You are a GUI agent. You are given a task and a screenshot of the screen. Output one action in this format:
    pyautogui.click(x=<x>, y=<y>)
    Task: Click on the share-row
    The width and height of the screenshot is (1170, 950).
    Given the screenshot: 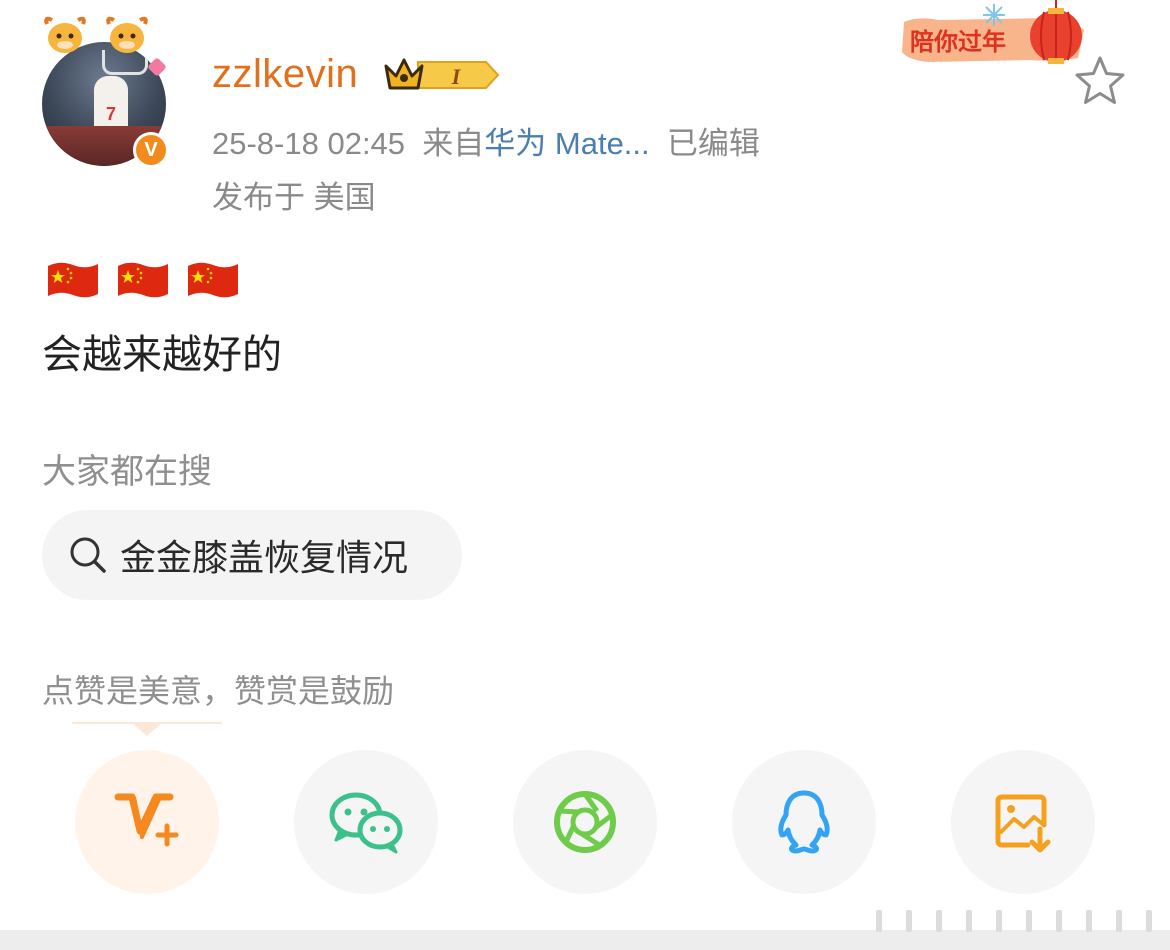 What is the action you would take?
    pyautogui.click(x=585, y=822)
    